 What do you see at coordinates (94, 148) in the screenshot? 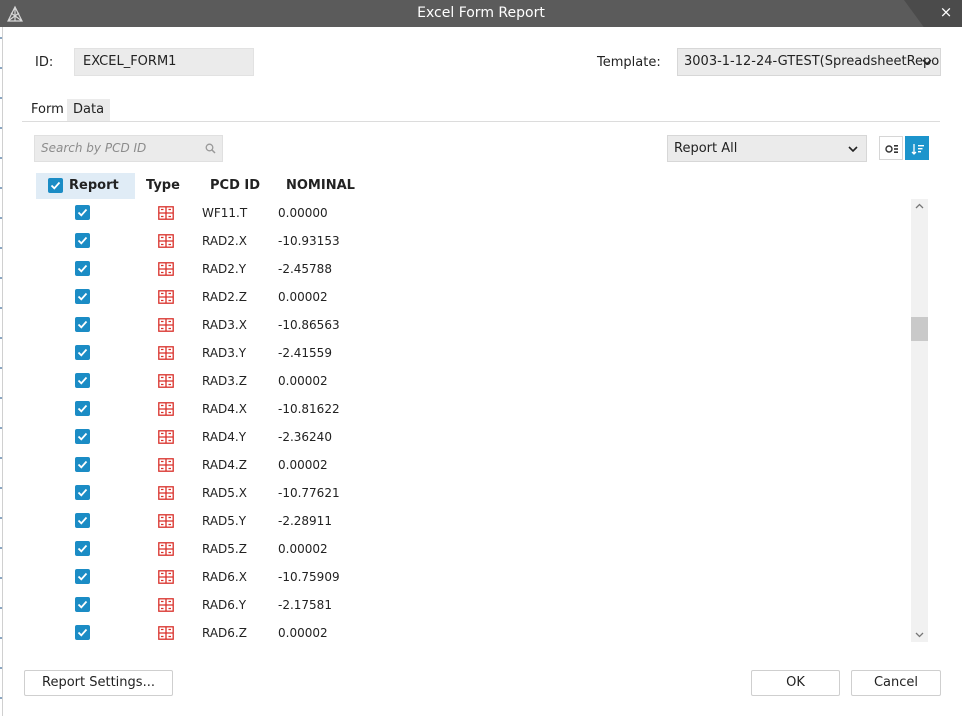
I see `search-placeholder: Search by PCD ID` at bounding box center [94, 148].